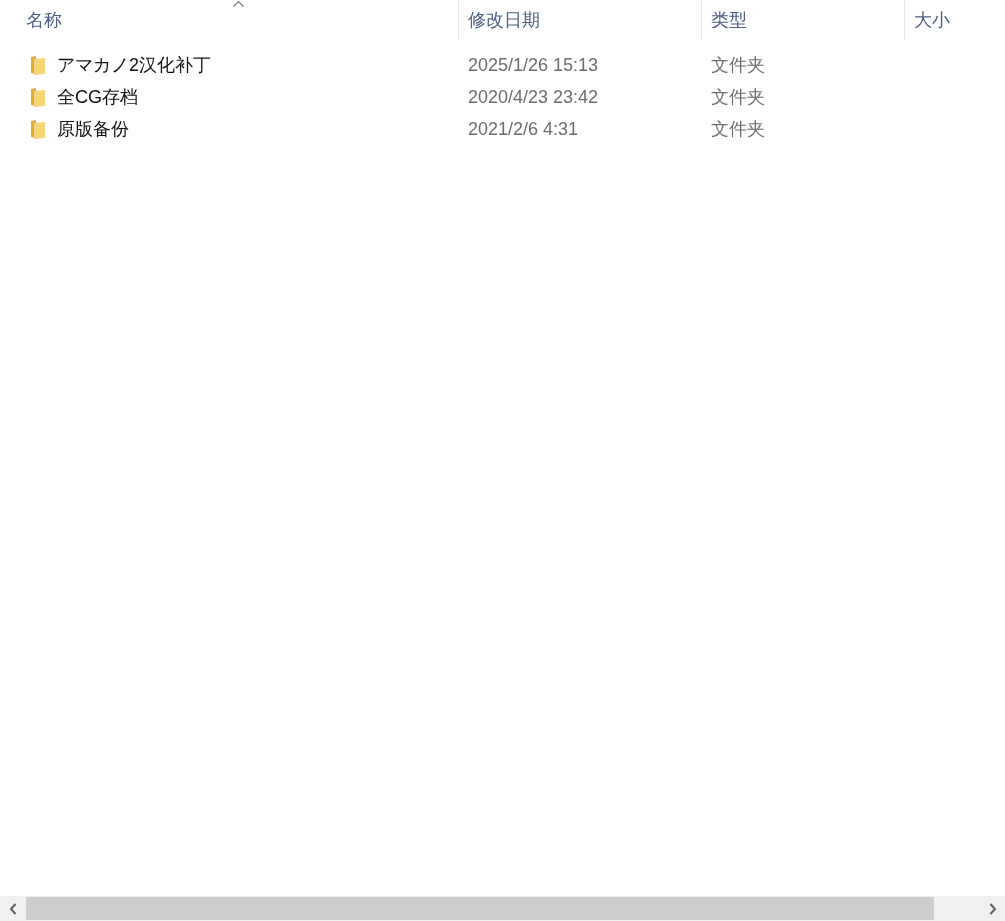 The width and height of the screenshot is (1005, 921). I want to click on file-name: 全CG存档, so click(97, 97).